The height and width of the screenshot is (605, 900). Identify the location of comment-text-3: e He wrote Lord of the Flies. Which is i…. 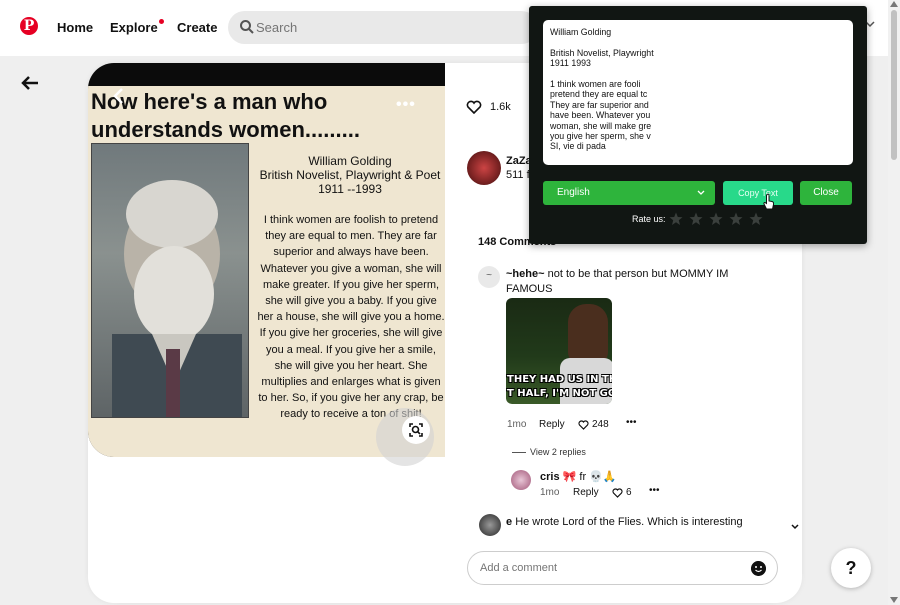
(624, 522).